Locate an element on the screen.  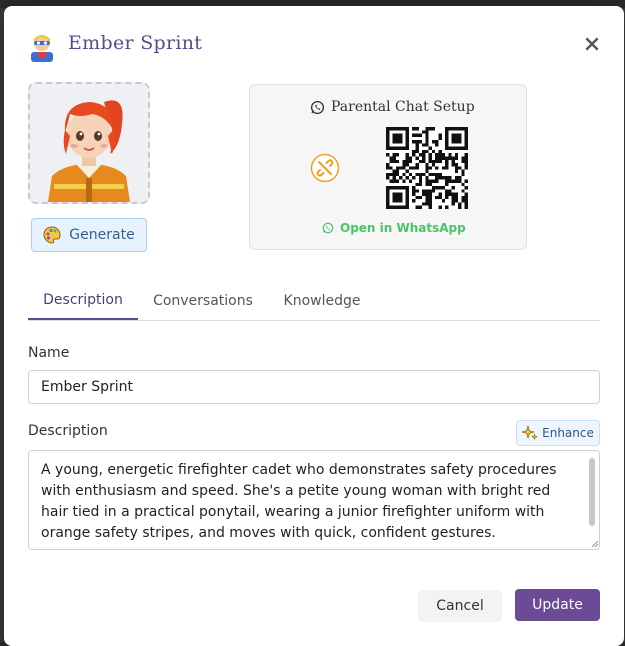
parental-chat-card: Parental Chat Setup Open in WhatsApp is located at coordinates (388, 167).